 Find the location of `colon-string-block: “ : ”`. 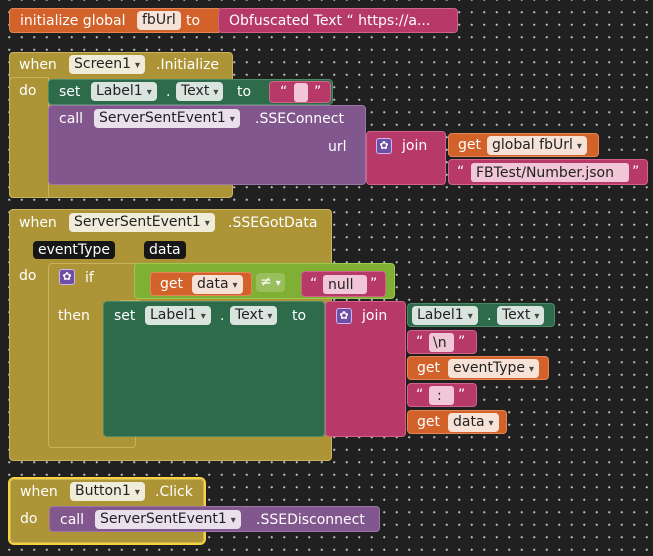

colon-string-block: “ : ” is located at coordinates (442, 395).